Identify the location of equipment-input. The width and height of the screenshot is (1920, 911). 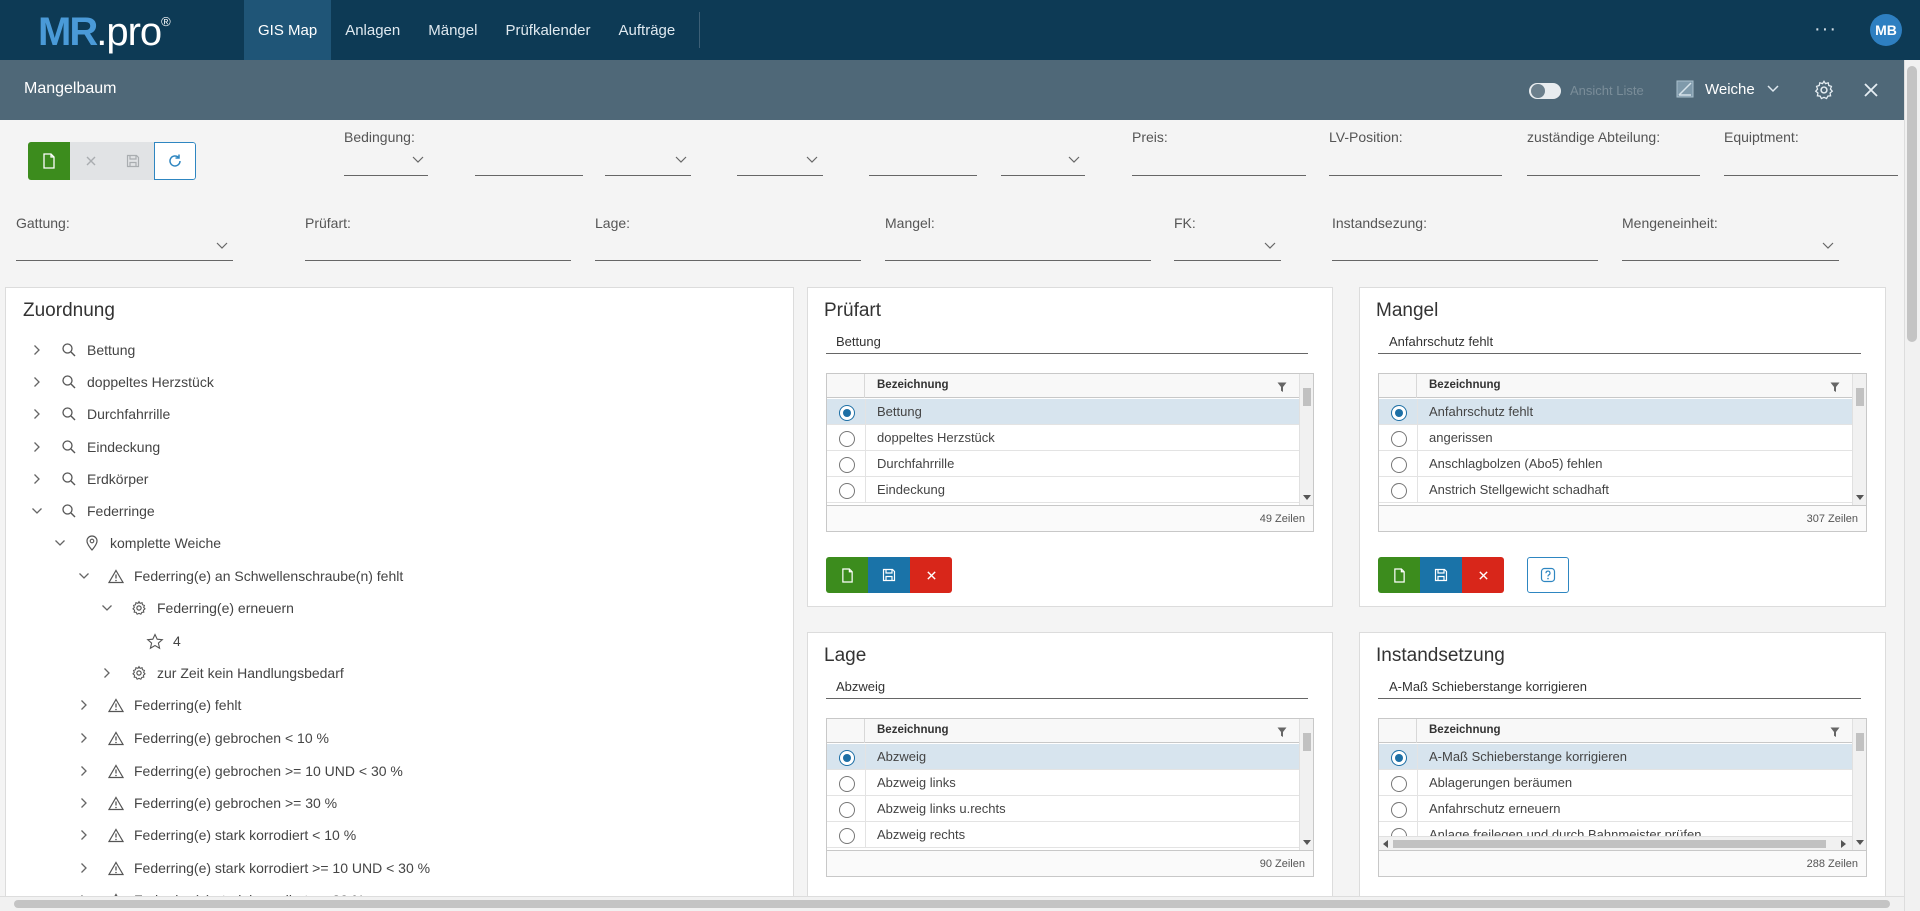
(1811, 175).